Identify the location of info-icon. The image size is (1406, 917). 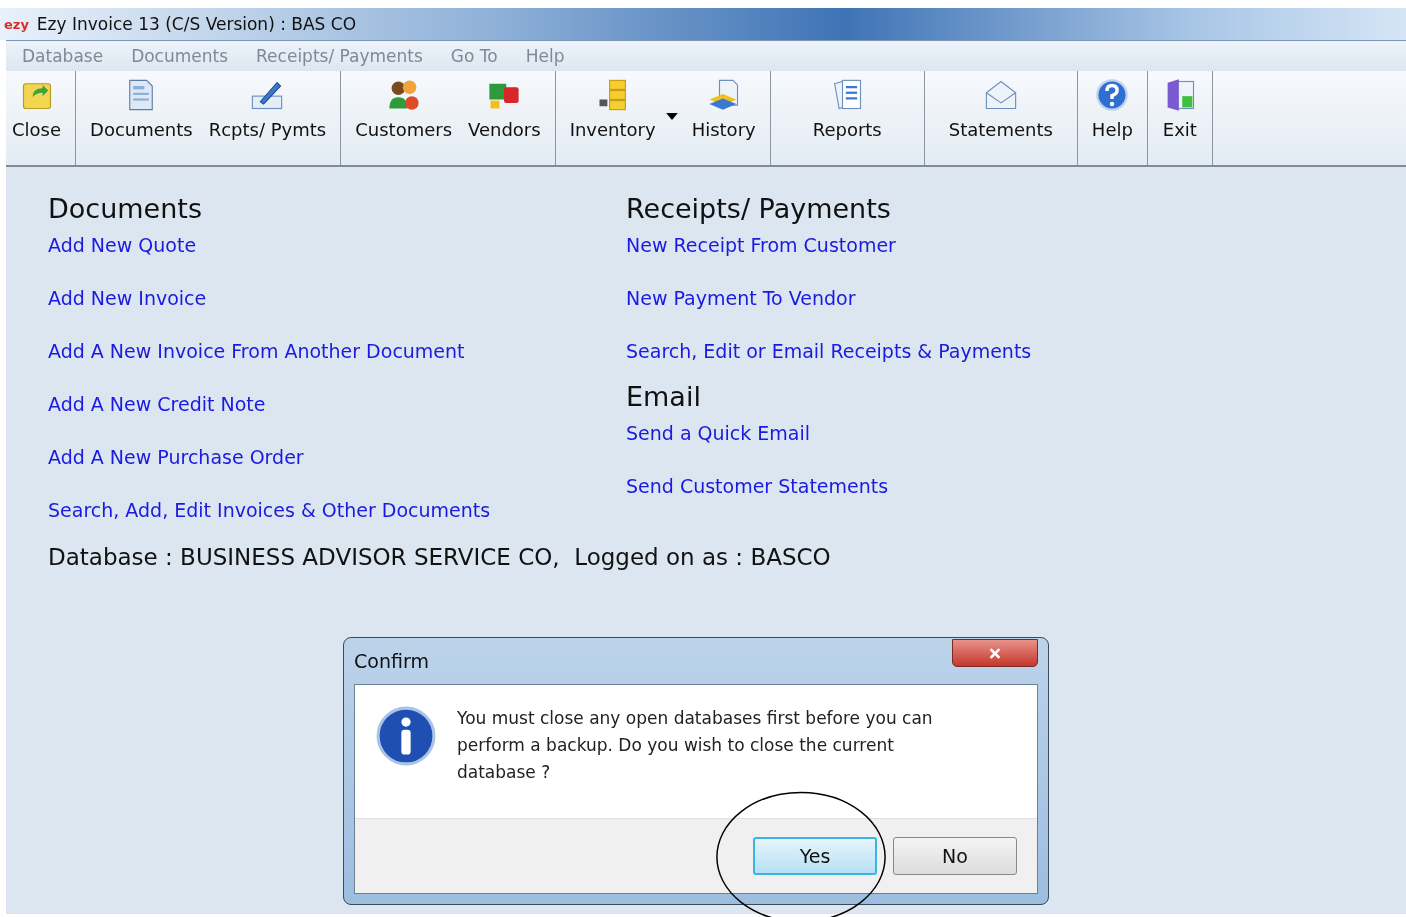
(406, 736).